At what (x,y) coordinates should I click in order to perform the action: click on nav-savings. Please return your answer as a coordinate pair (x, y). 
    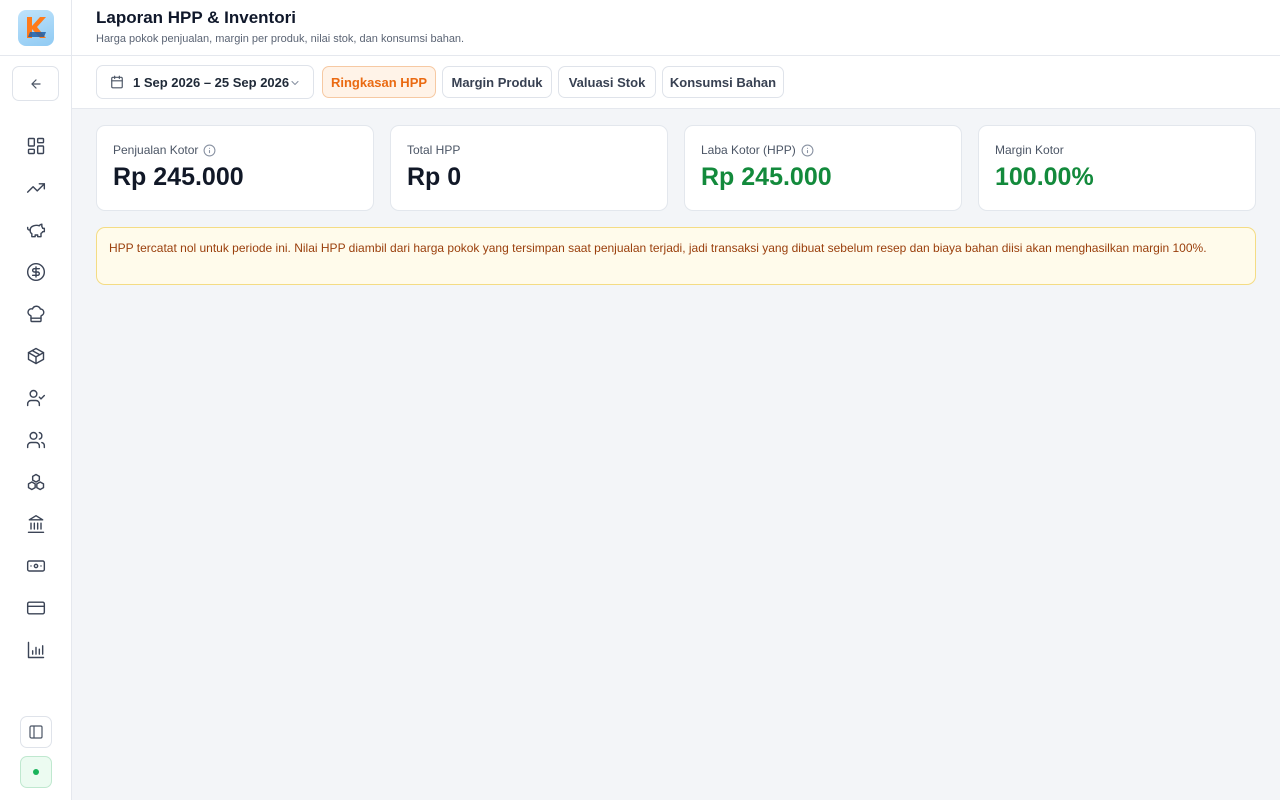
    Looking at the image, I should click on (36, 230).